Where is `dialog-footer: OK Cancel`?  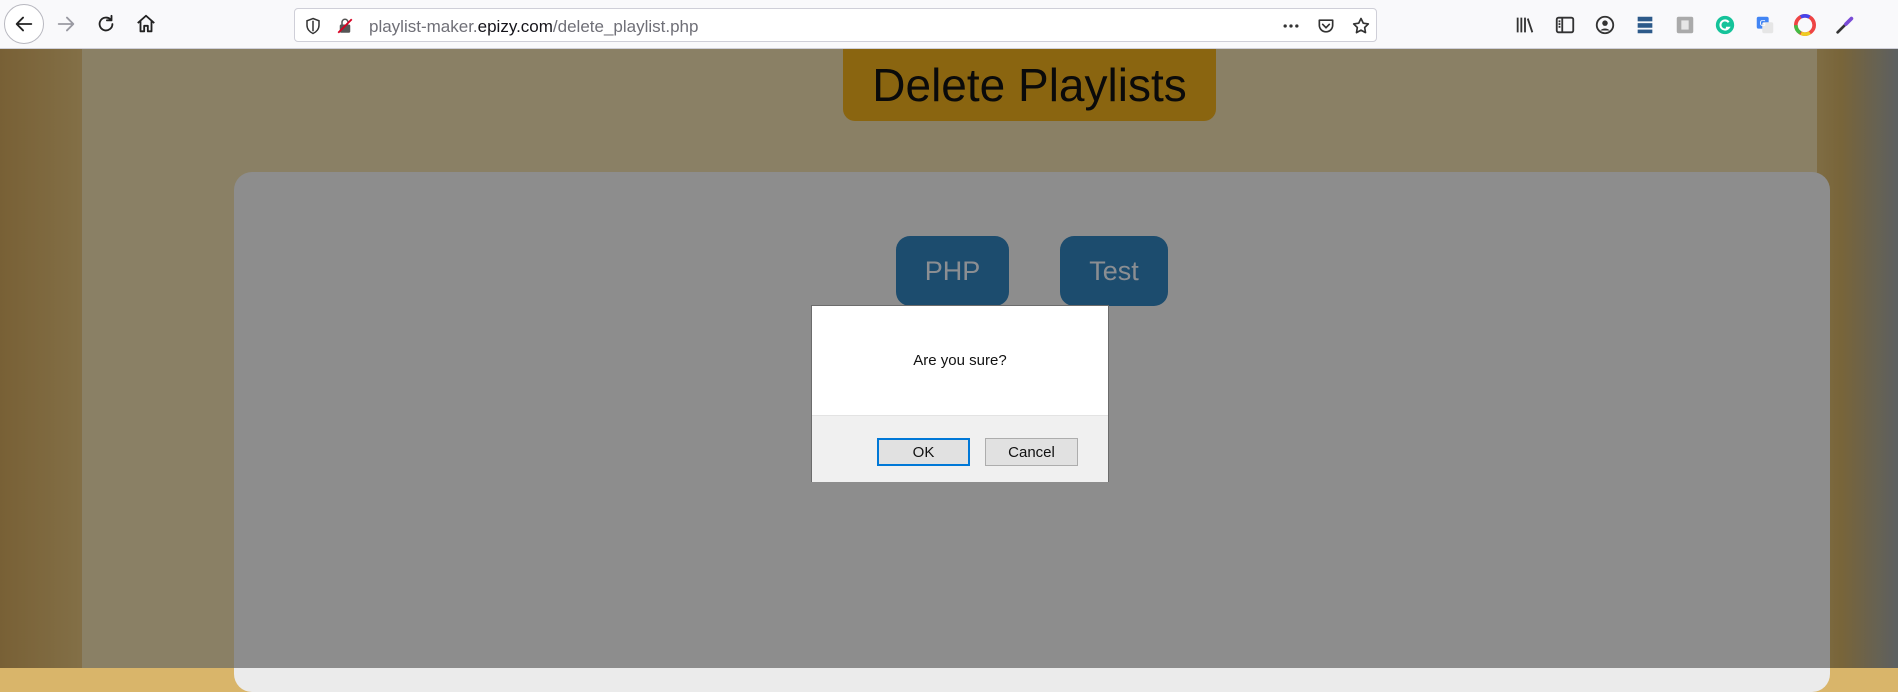 dialog-footer: OK Cancel is located at coordinates (960, 448).